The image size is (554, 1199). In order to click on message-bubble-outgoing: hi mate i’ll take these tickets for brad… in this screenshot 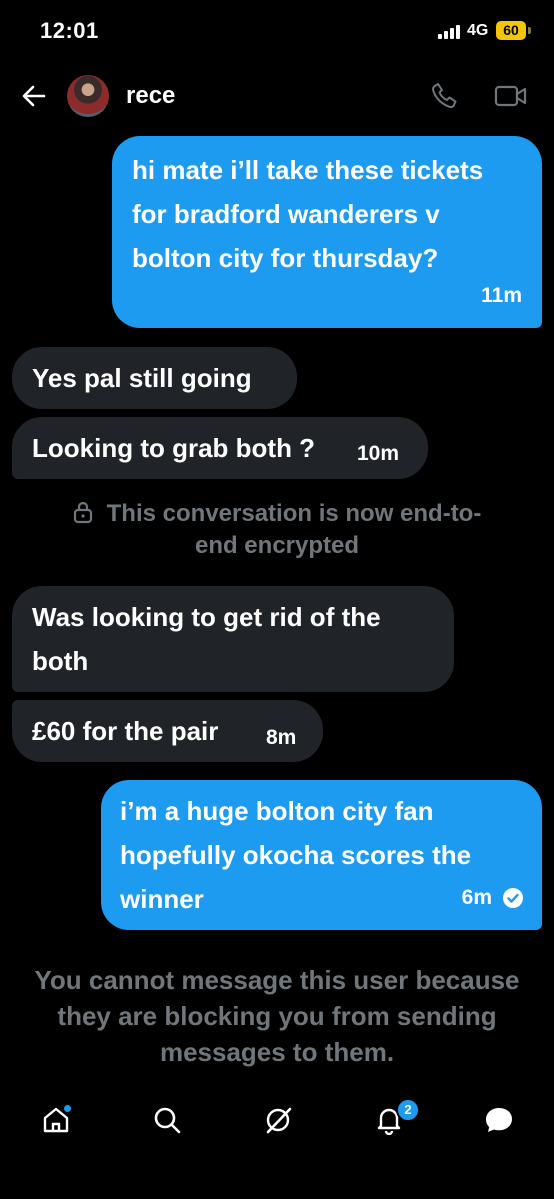, I will do `click(327, 232)`.